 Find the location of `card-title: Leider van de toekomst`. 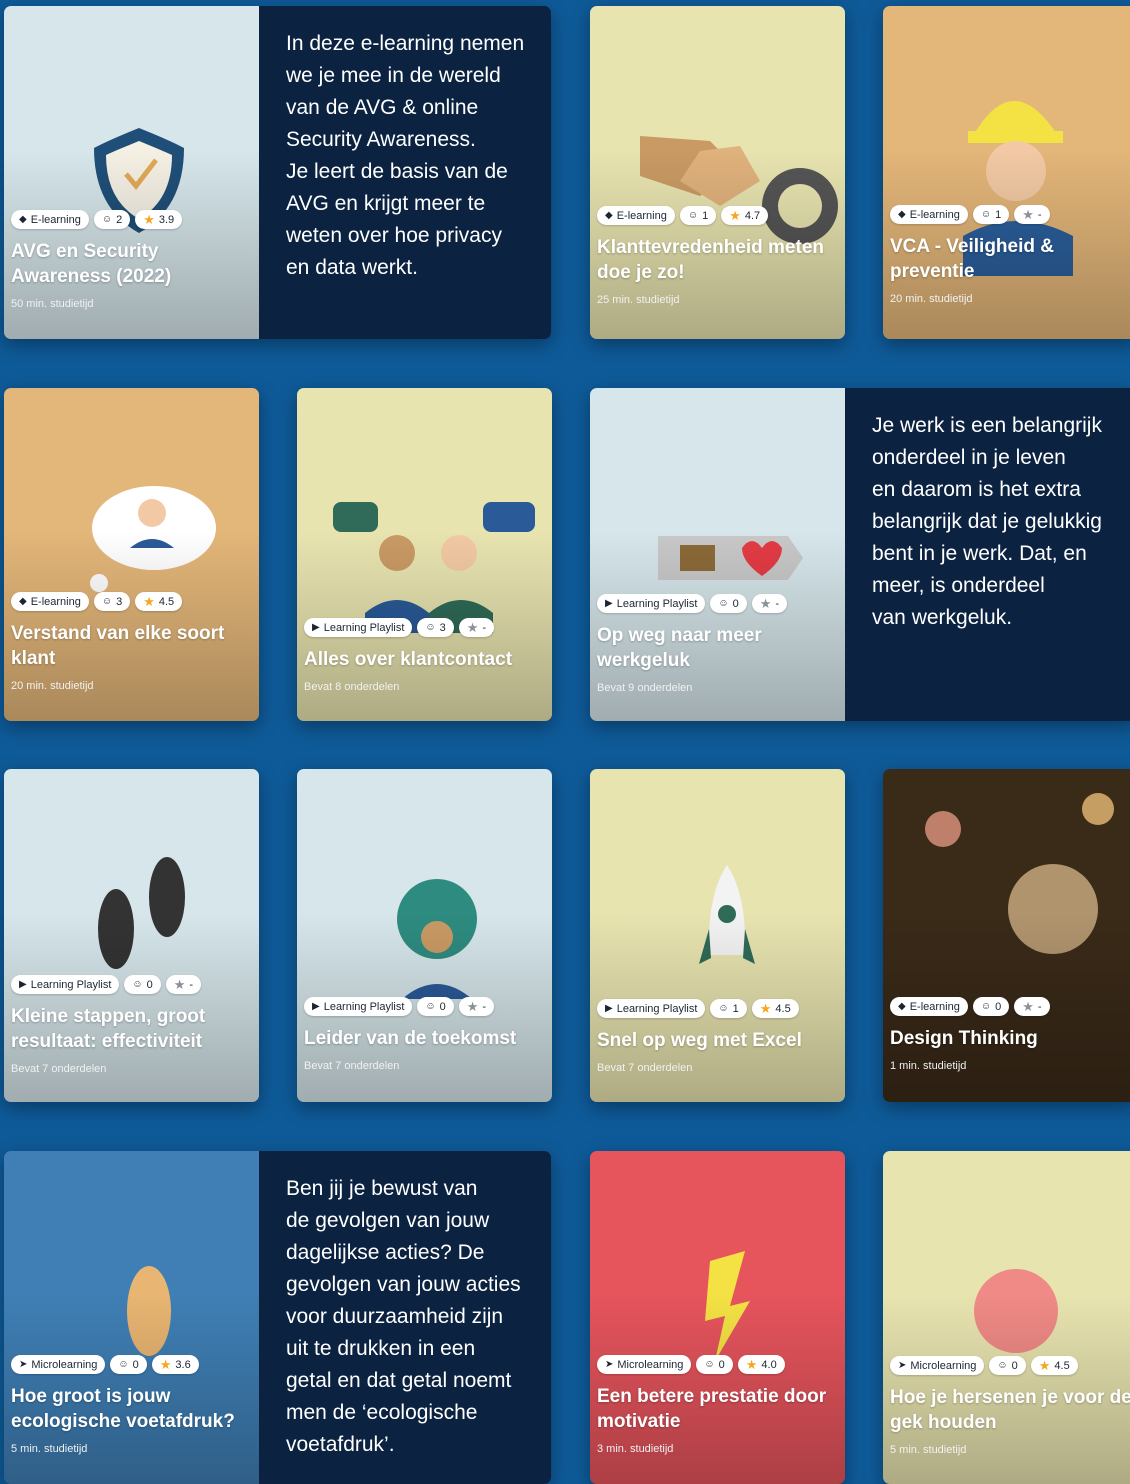

card-title: Leider van de toekomst is located at coordinates (410, 1038).